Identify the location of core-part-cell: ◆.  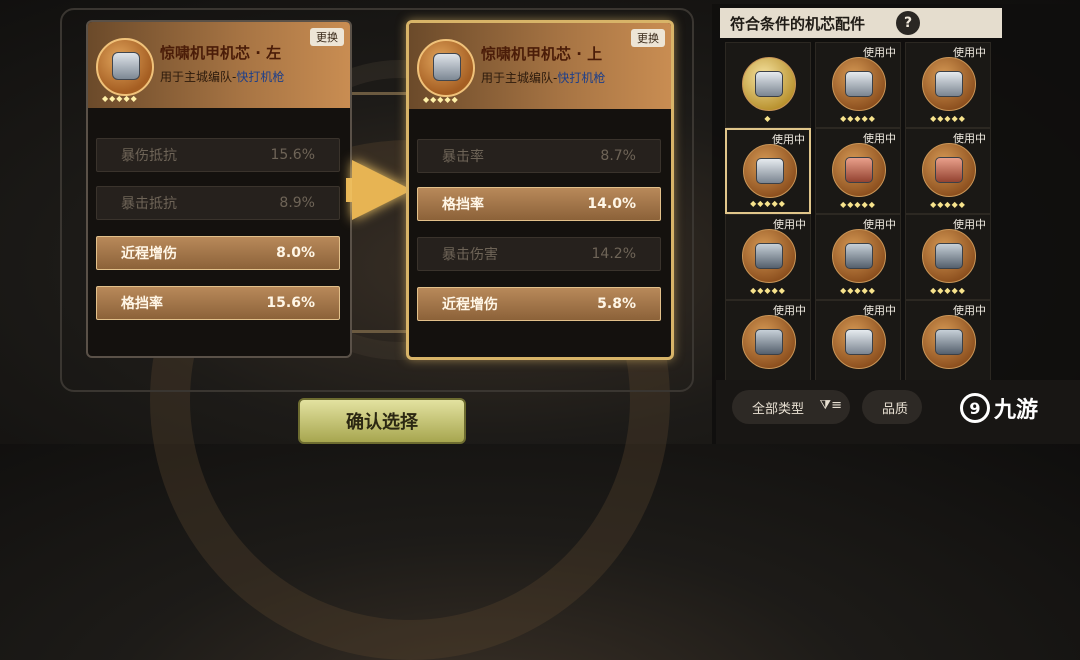
(768, 85).